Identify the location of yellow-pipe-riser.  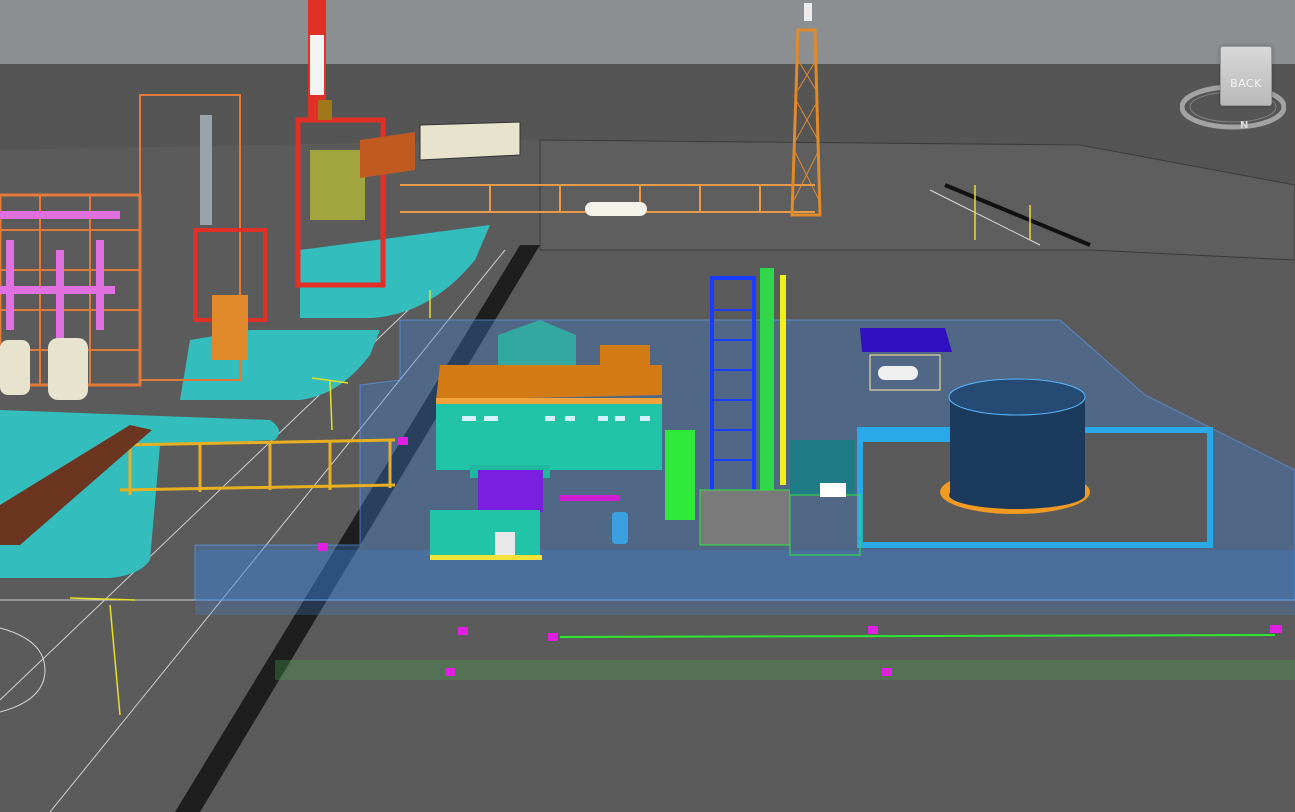
(783, 380).